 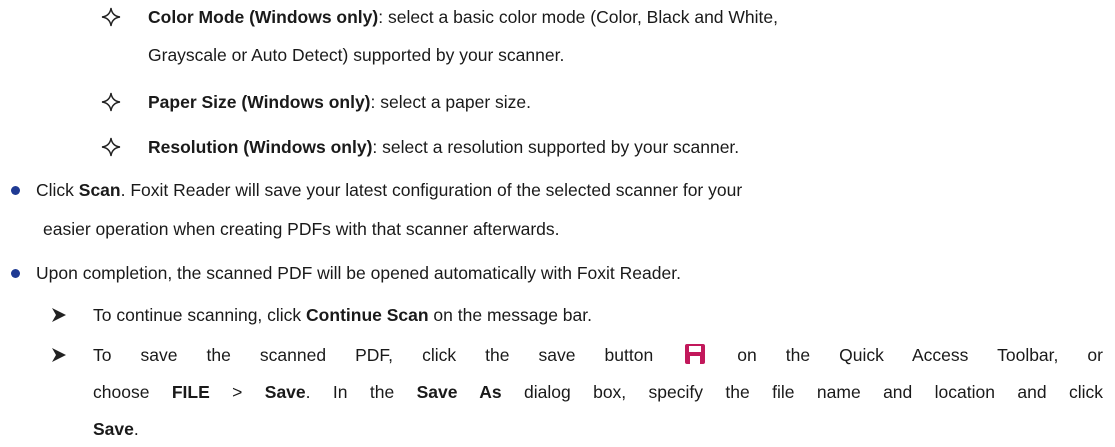 I want to click on save-pdf-line2-text-2: >, so click(x=237, y=392).